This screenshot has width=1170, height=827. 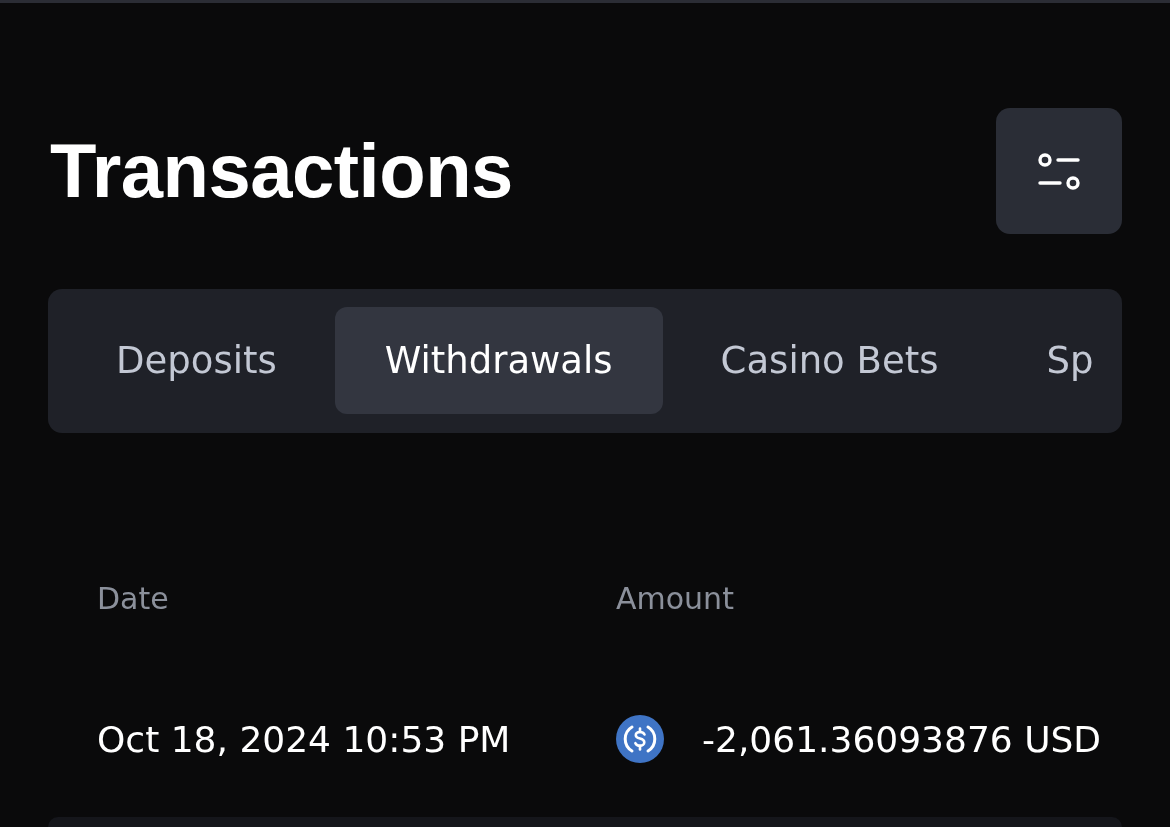 I want to click on amount-cell: -2,061.36093876 USD, so click(x=902, y=739).